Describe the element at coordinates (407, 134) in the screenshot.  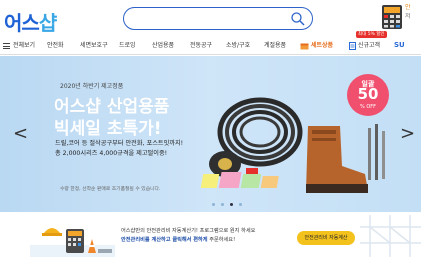
I see `next-slide-button: >` at that location.